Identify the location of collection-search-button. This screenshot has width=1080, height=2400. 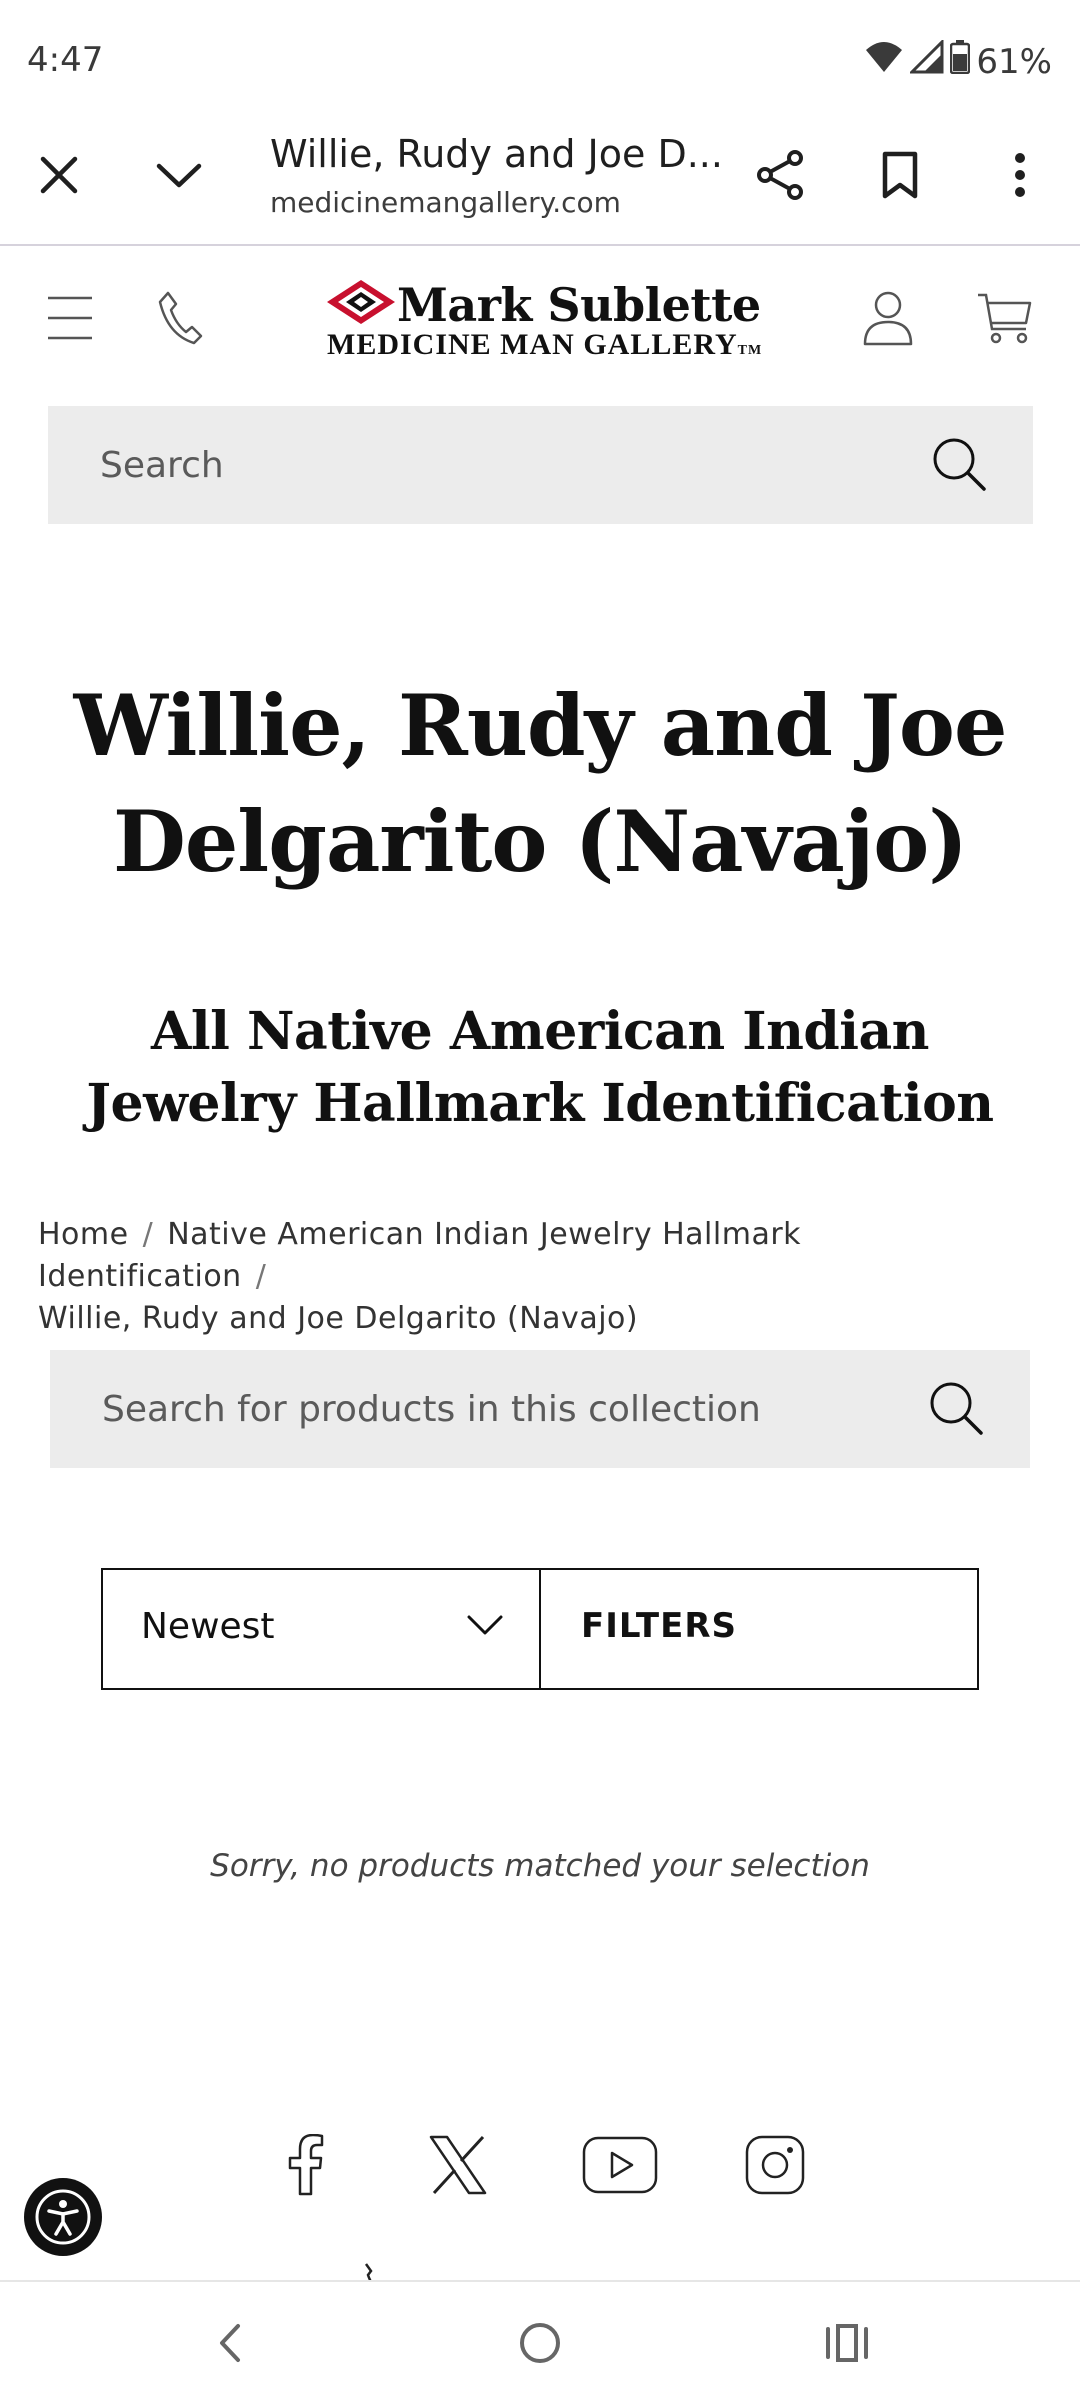
(958, 1410).